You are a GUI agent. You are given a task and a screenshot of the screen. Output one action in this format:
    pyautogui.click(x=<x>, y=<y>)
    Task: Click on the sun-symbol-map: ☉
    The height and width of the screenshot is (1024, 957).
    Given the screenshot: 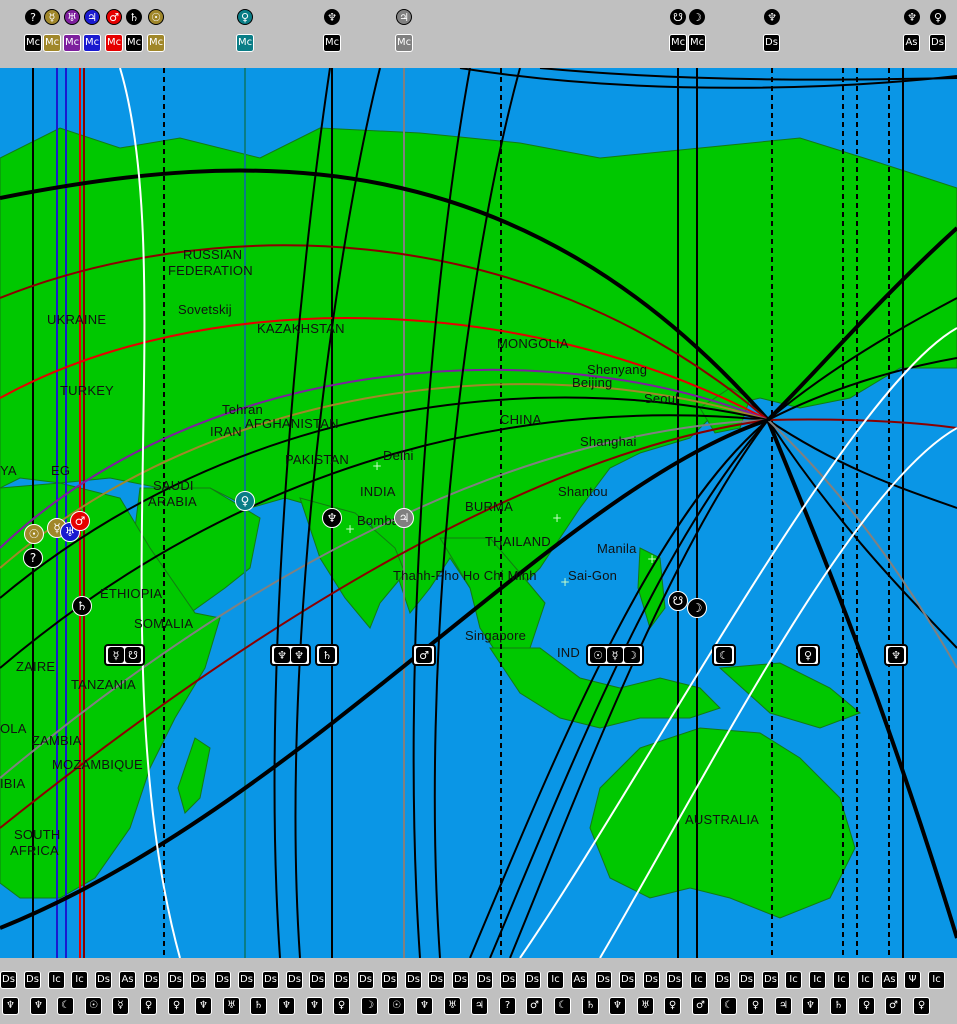 What is the action you would take?
    pyautogui.click(x=34, y=534)
    